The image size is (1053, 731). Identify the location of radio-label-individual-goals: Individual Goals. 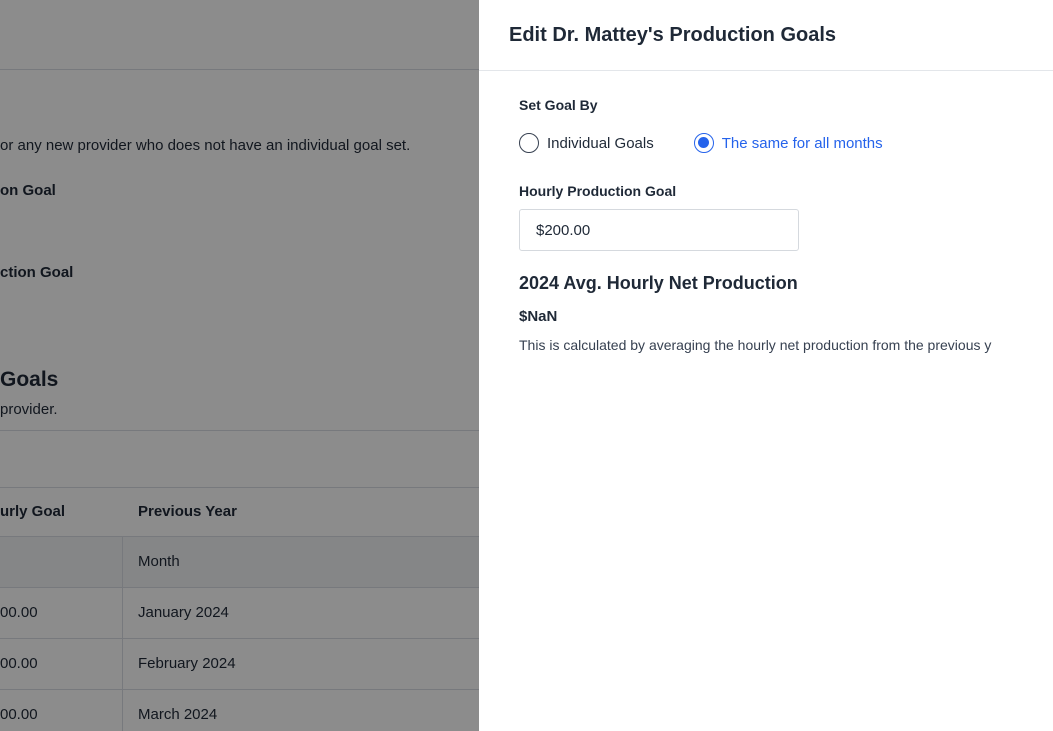
(600, 143).